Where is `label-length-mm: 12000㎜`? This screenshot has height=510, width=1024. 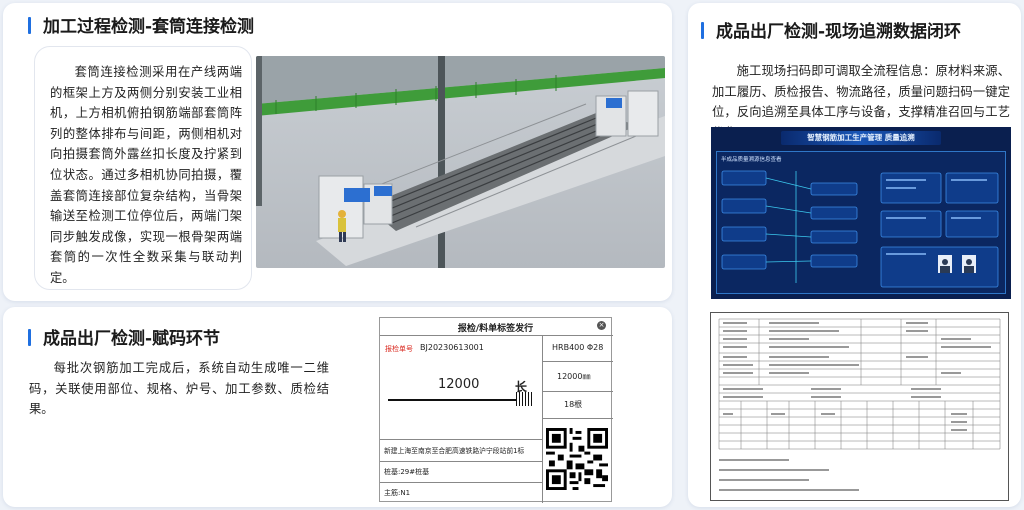
label-length-mm: 12000㎜ is located at coordinates (574, 376).